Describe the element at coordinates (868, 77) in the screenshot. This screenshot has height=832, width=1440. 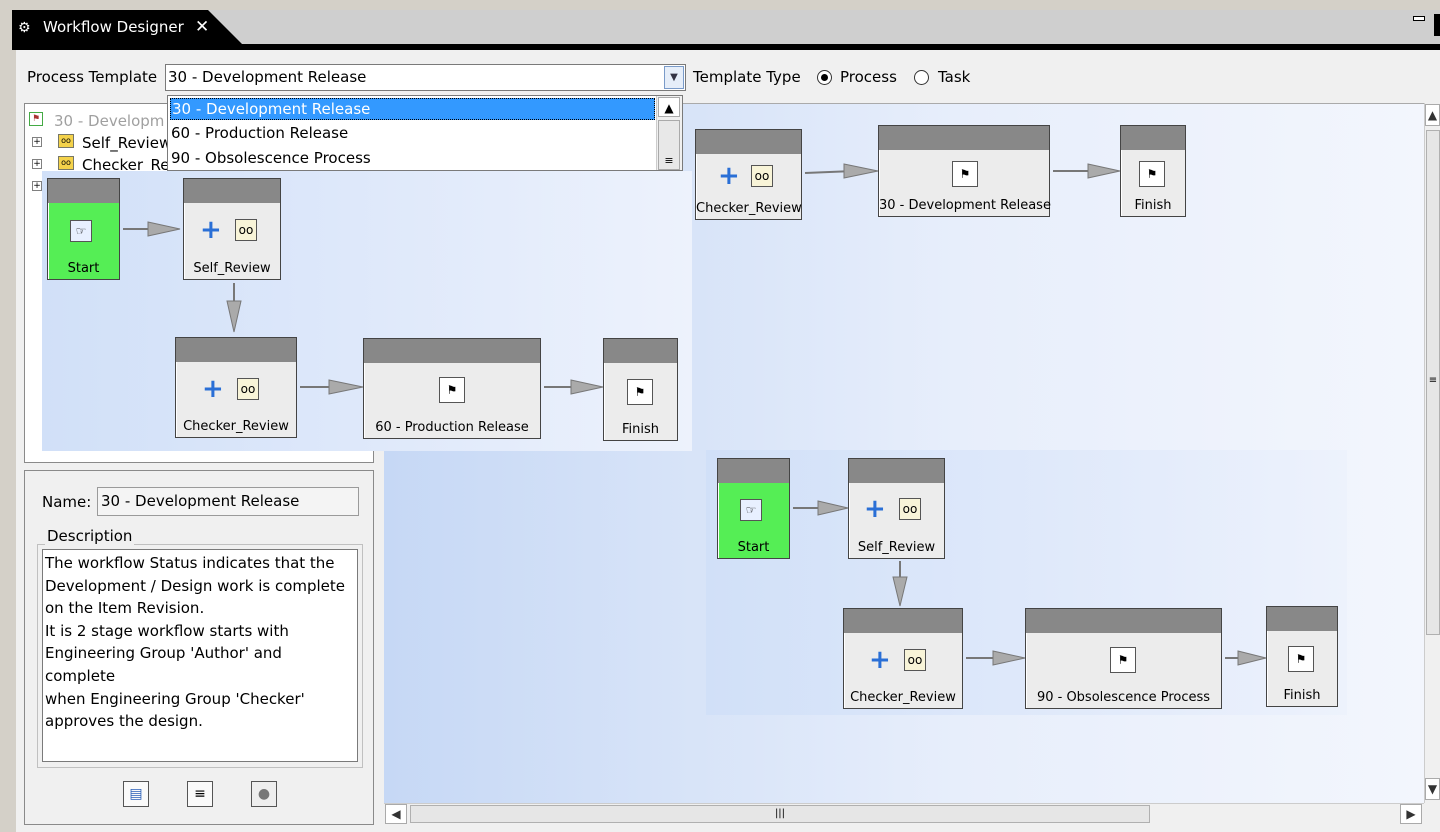
I see `radio-process-label: Process` at that location.